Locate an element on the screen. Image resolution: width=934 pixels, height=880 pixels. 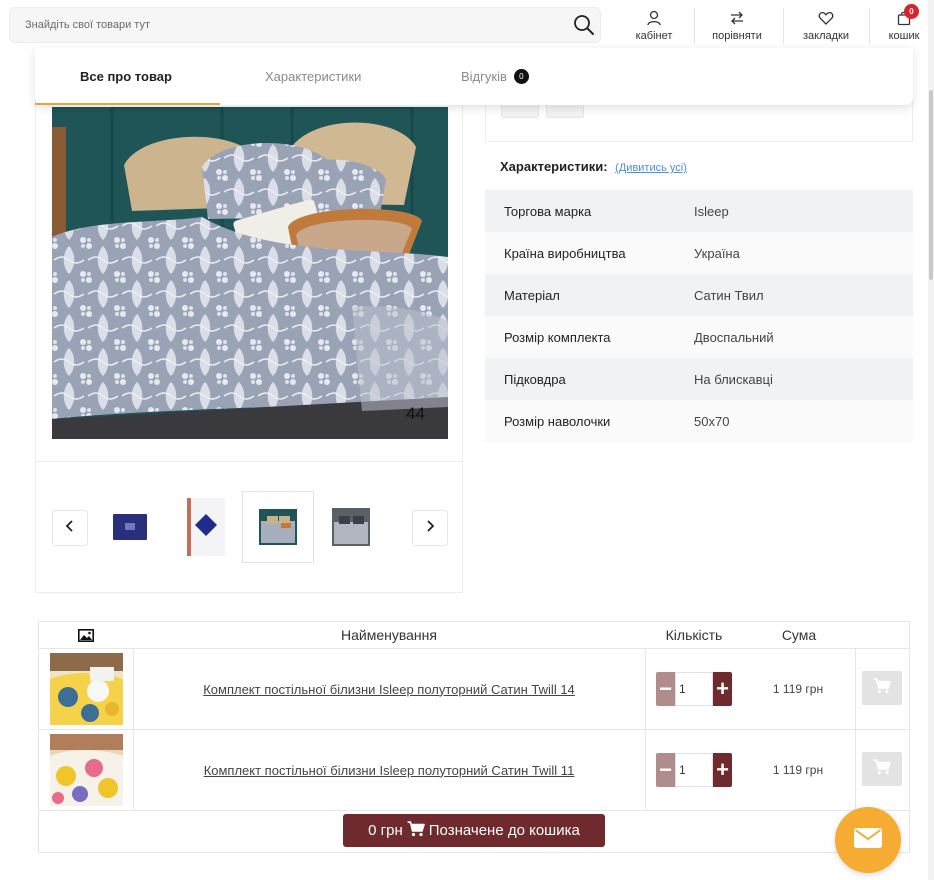
search-input is located at coordinates (295, 25).